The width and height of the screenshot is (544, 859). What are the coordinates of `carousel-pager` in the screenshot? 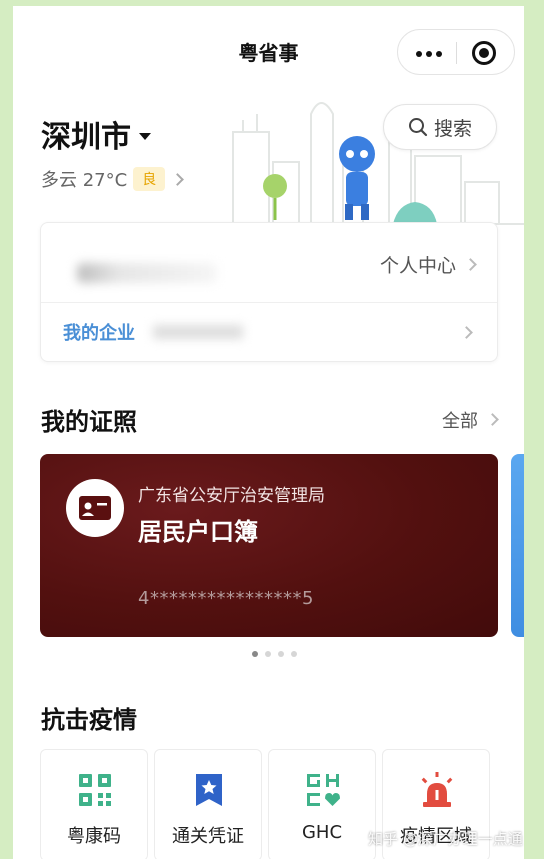 It's located at (268, 654).